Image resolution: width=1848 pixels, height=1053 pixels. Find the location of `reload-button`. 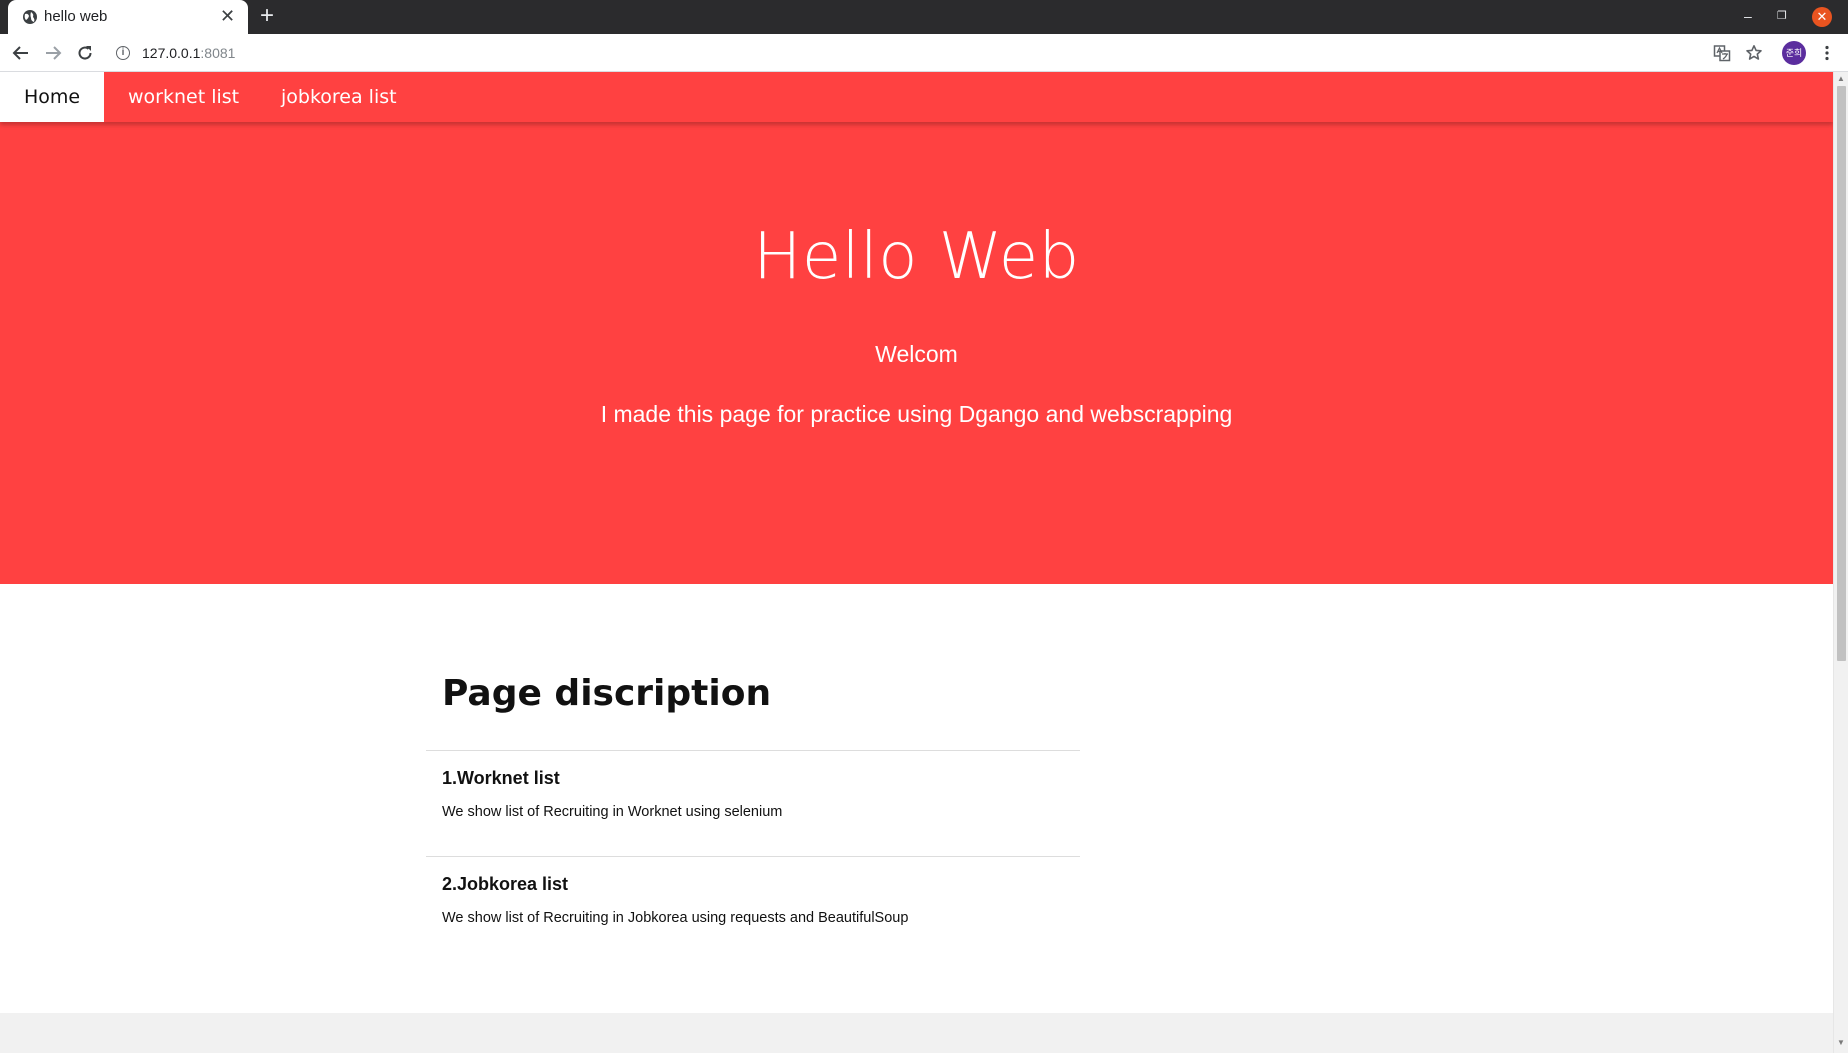

reload-button is located at coordinates (85, 53).